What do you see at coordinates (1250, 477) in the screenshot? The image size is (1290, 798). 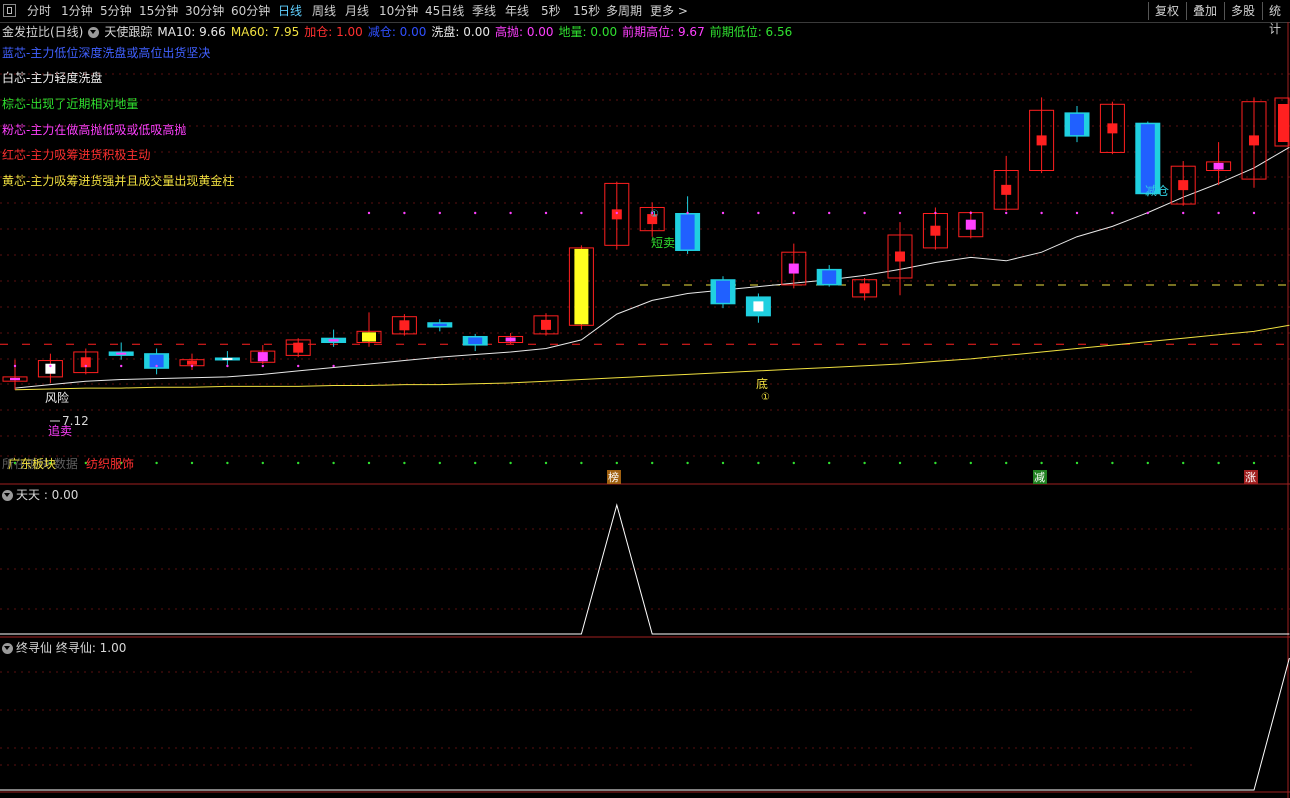 I see `badge-zhang: 涨` at bounding box center [1250, 477].